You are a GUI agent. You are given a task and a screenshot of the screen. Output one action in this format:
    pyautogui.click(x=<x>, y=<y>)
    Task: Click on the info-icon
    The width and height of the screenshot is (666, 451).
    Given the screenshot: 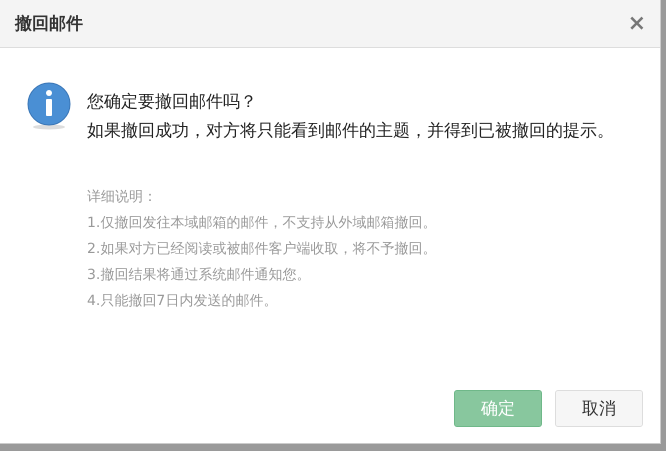 What is the action you would take?
    pyautogui.click(x=49, y=106)
    